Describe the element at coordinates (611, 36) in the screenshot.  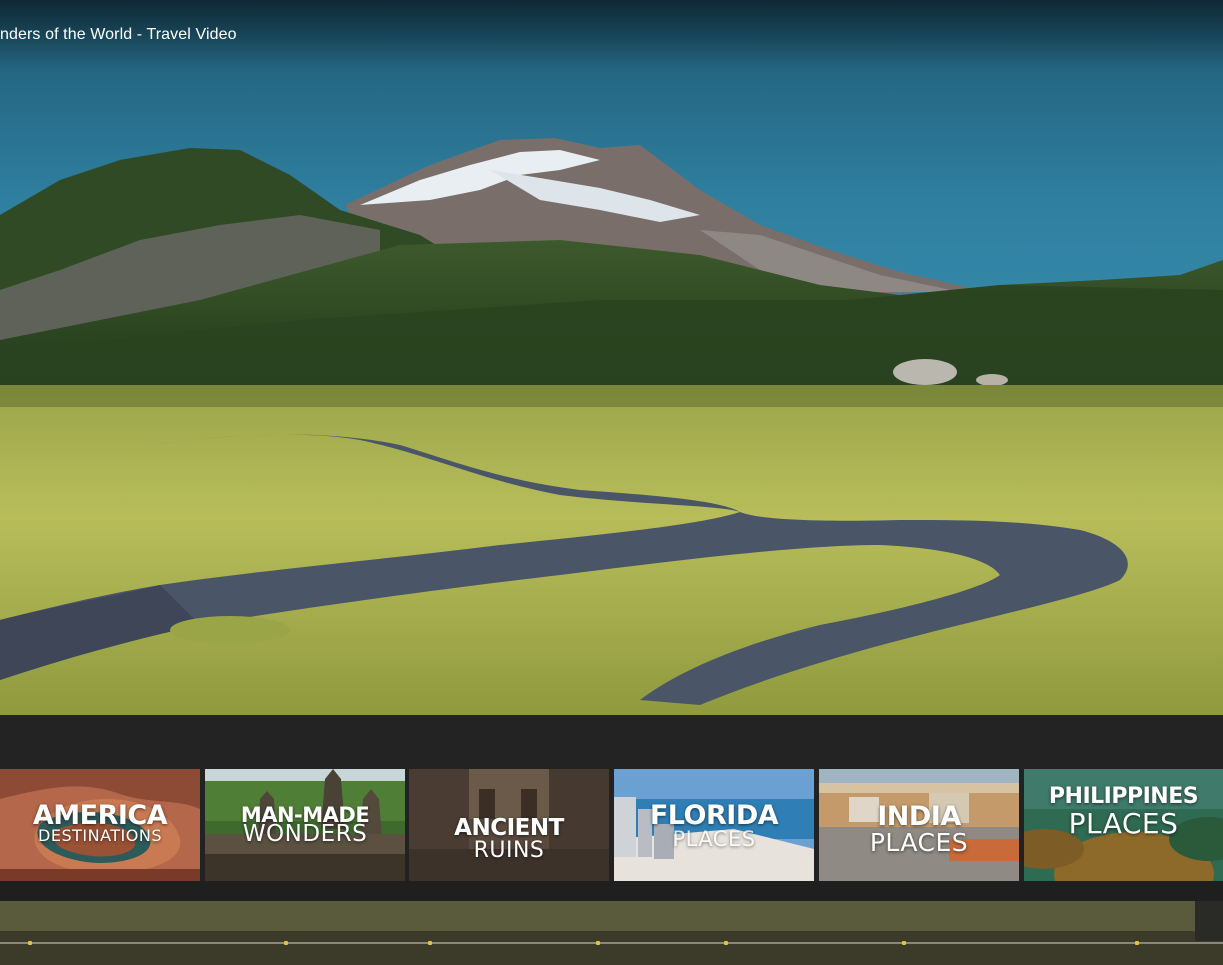
I see `video-title-bar: nders of the World - Travel Video` at that location.